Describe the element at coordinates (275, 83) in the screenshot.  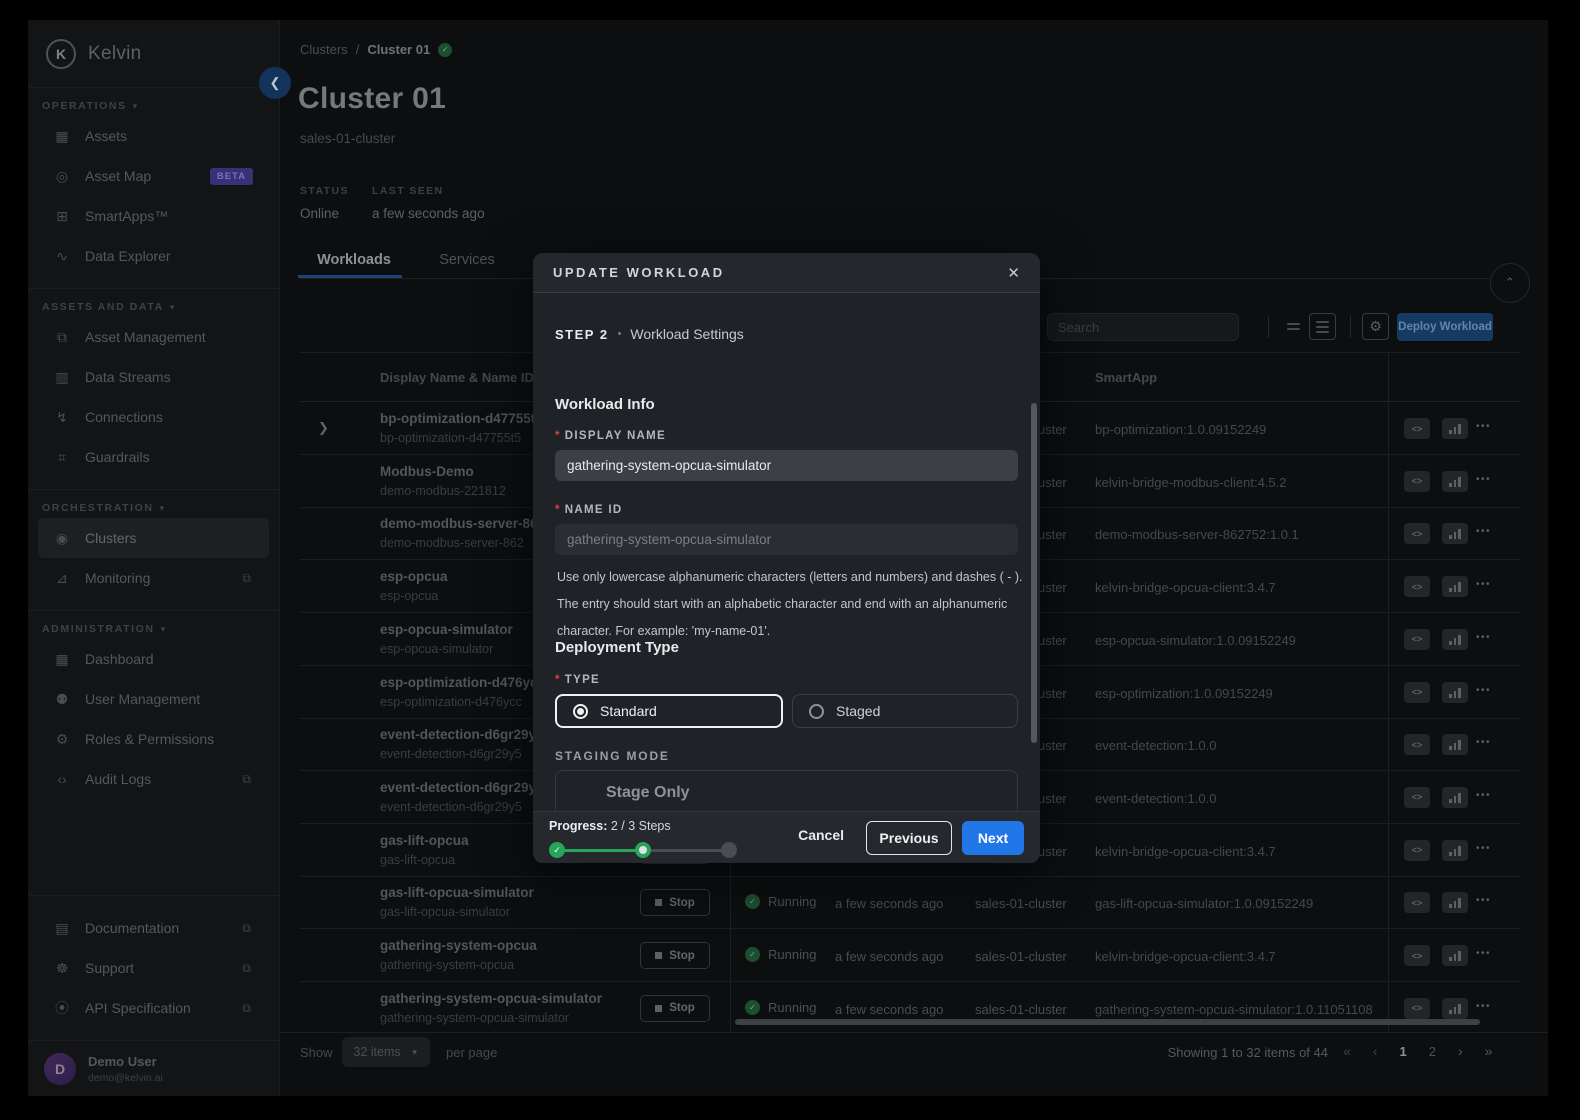
I see `sidebar-collapse-button: ❮` at that location.